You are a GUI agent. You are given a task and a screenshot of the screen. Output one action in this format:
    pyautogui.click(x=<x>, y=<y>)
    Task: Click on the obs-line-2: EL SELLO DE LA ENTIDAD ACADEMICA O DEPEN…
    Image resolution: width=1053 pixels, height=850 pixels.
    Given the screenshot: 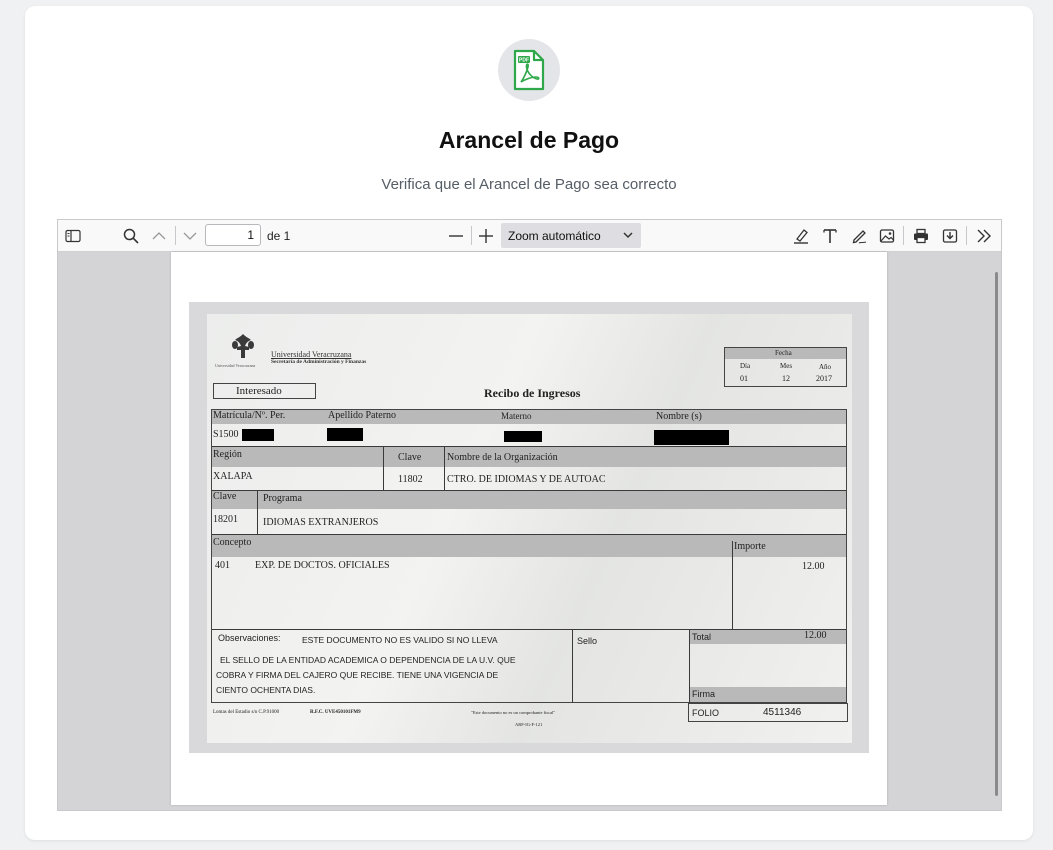 What is the action you would take?
    pyautogui.click(x=368, y=660)
    